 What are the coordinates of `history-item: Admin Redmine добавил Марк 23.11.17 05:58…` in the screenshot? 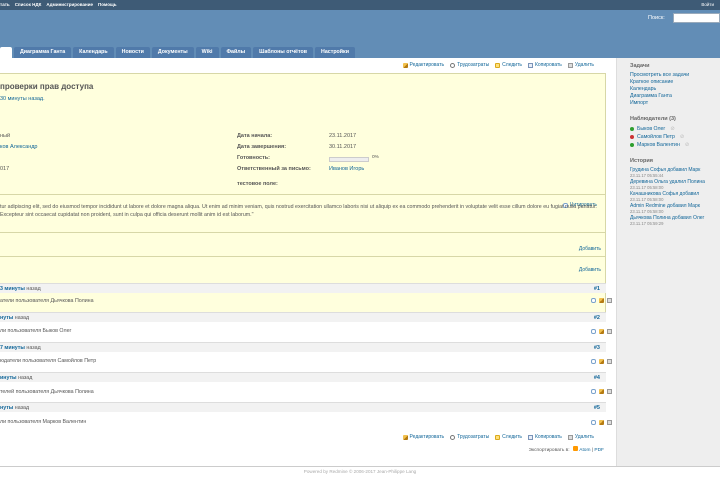 It's located at (675, 209).